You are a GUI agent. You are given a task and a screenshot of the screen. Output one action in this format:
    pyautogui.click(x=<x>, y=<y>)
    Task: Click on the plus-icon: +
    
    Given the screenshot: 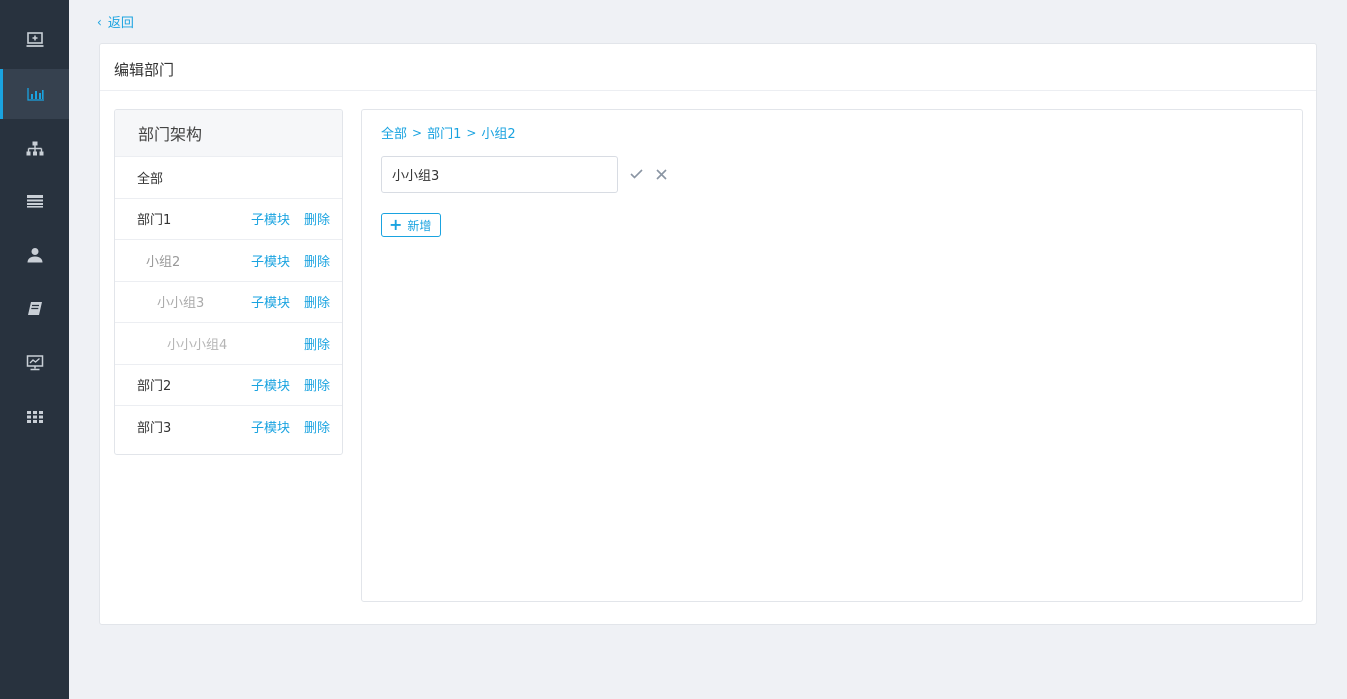 What is the action you would take?
    pyautogui.click(x=396, y=224)
    